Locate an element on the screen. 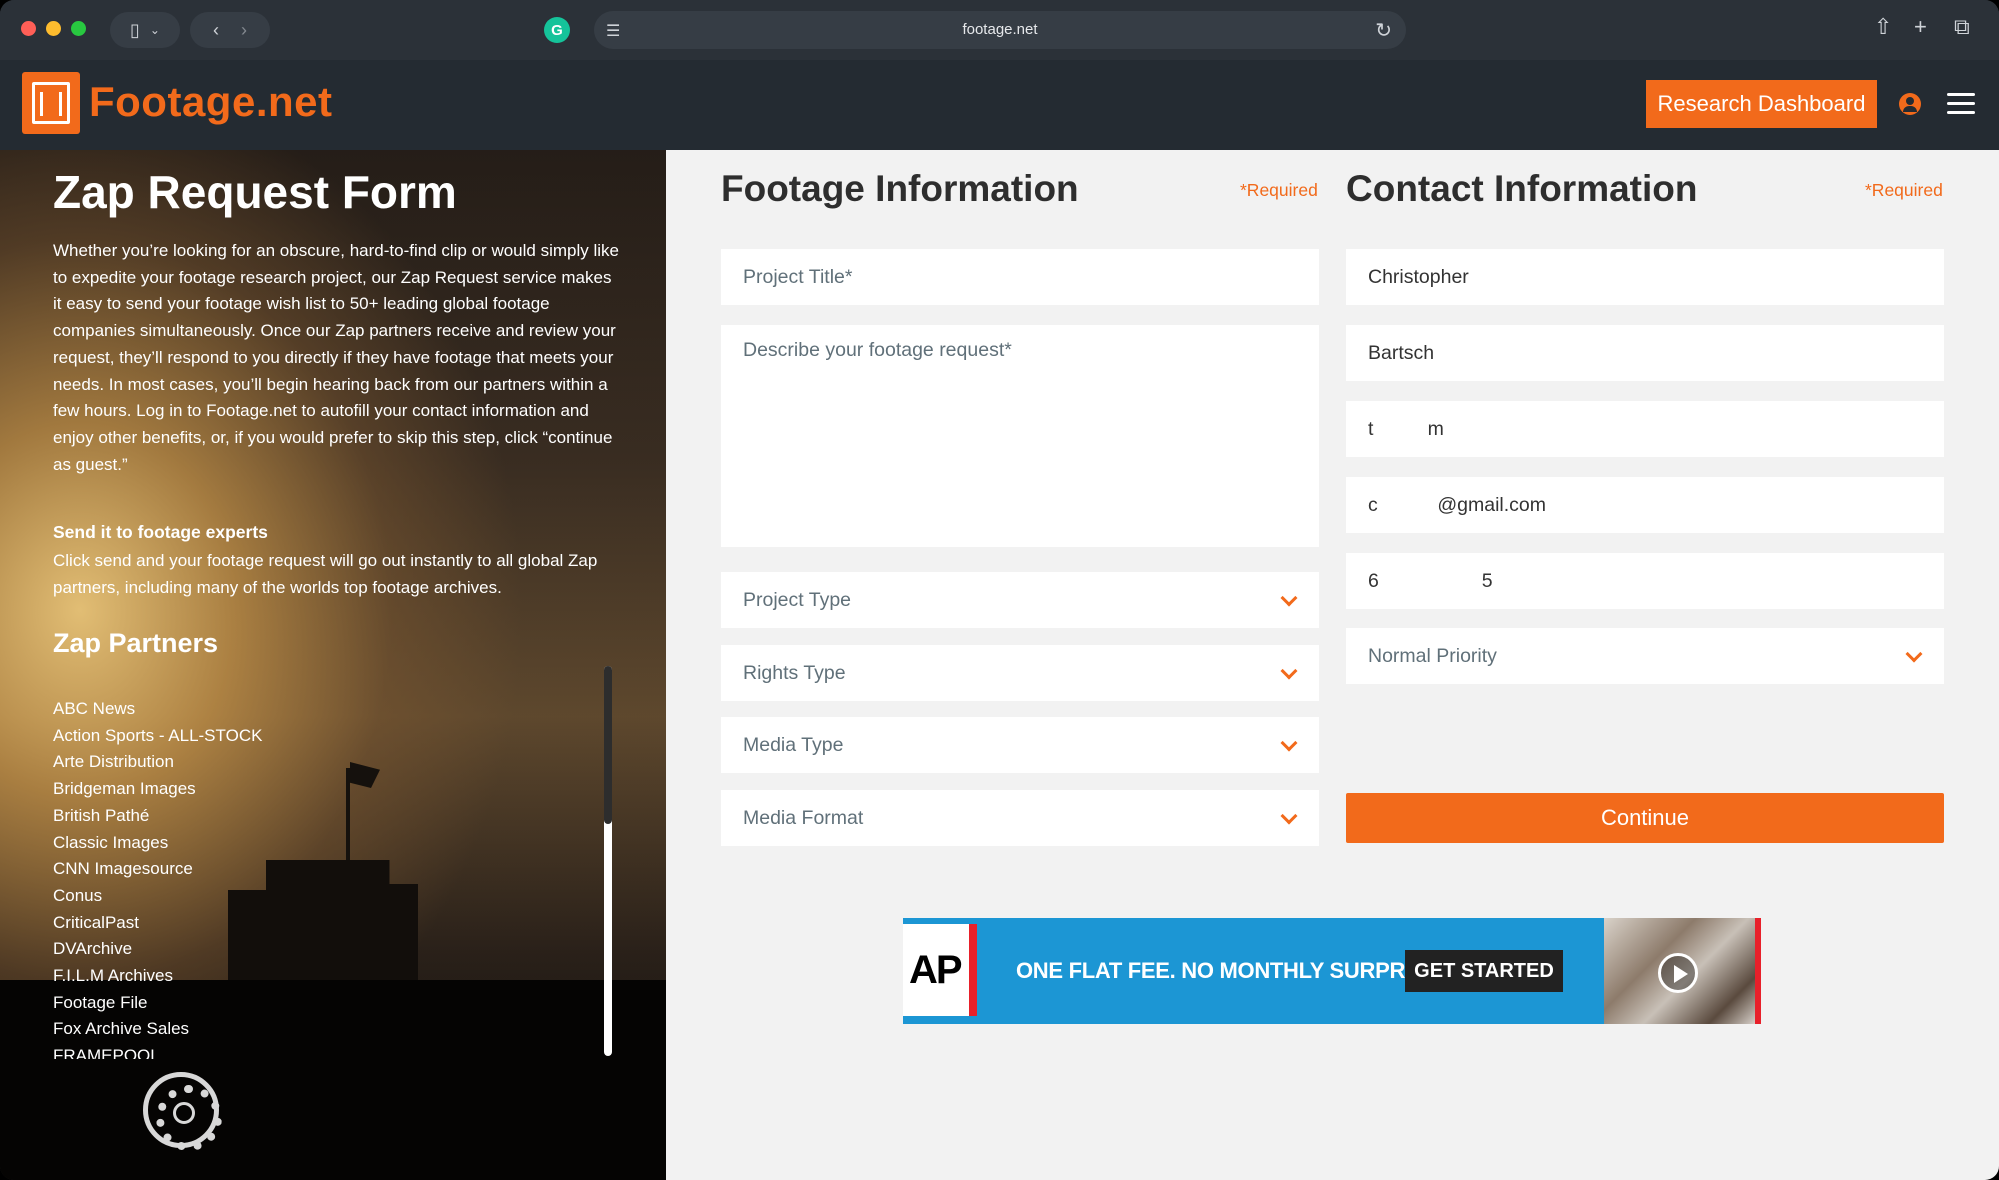 The image size is (1999, 1180). partner-item: Footage File is located at coordinates (100, 1002).